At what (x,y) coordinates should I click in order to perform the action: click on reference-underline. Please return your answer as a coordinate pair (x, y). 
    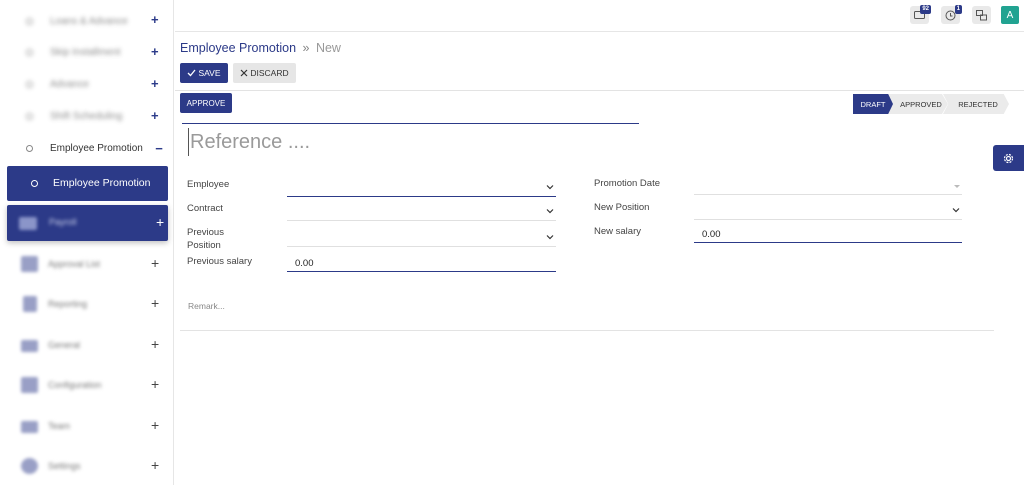
    Looking at the image, I should click on (410, 123).